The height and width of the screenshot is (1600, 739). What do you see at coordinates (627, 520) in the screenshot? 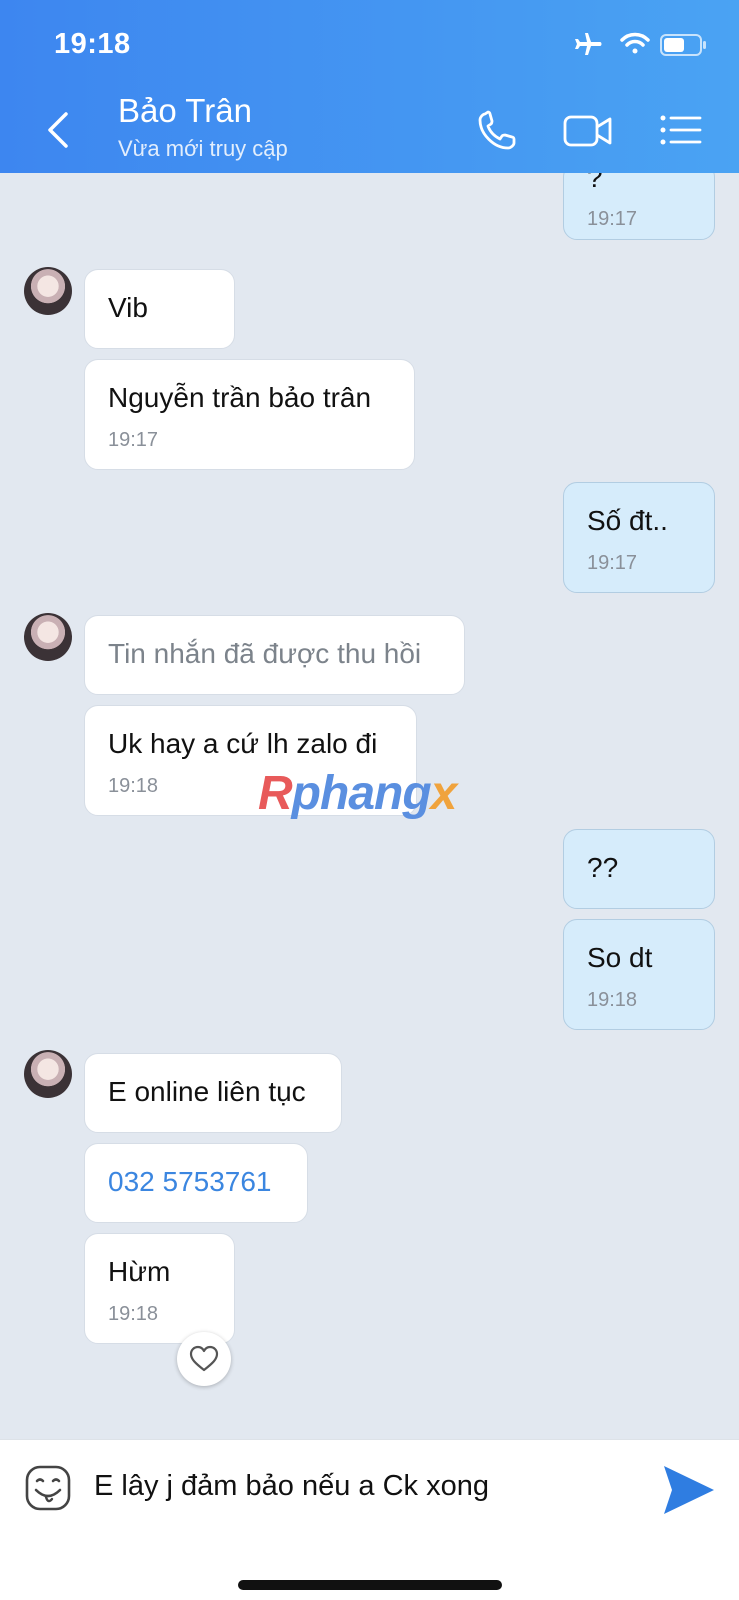
I see `message-text: Số đt..` at bounding box center [627, 520].